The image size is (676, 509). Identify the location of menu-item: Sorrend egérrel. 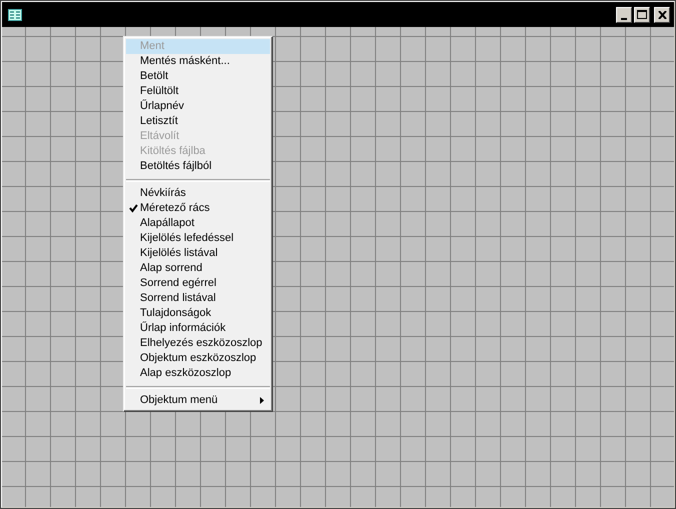
(198, 283).